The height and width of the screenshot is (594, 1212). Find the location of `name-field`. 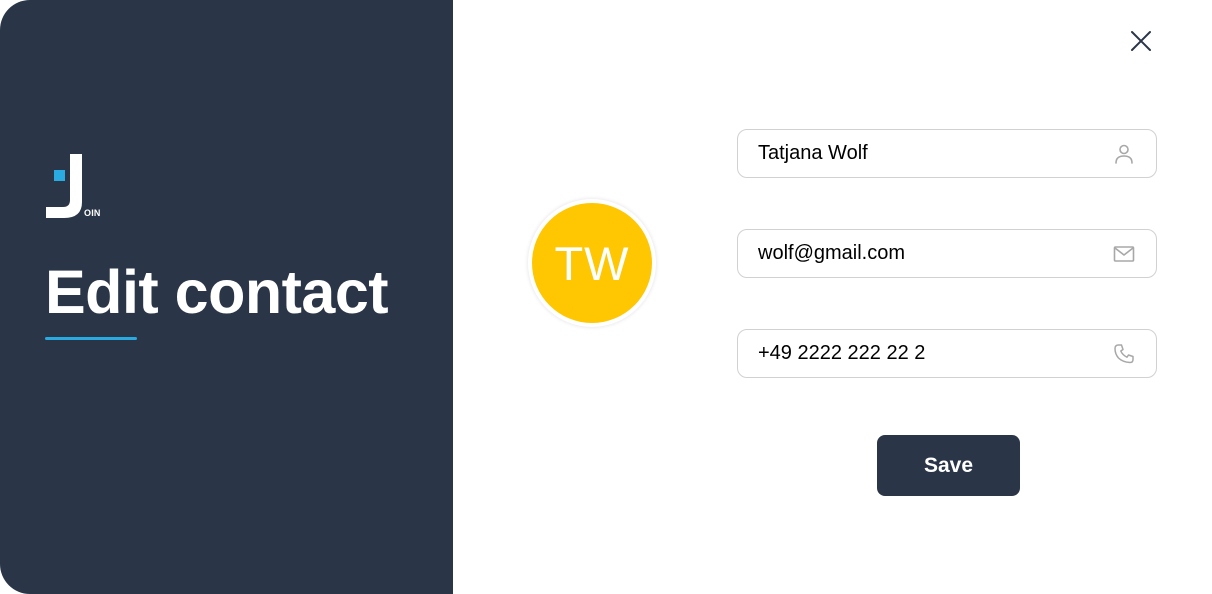

name-field is located at coordinates (947, 153).